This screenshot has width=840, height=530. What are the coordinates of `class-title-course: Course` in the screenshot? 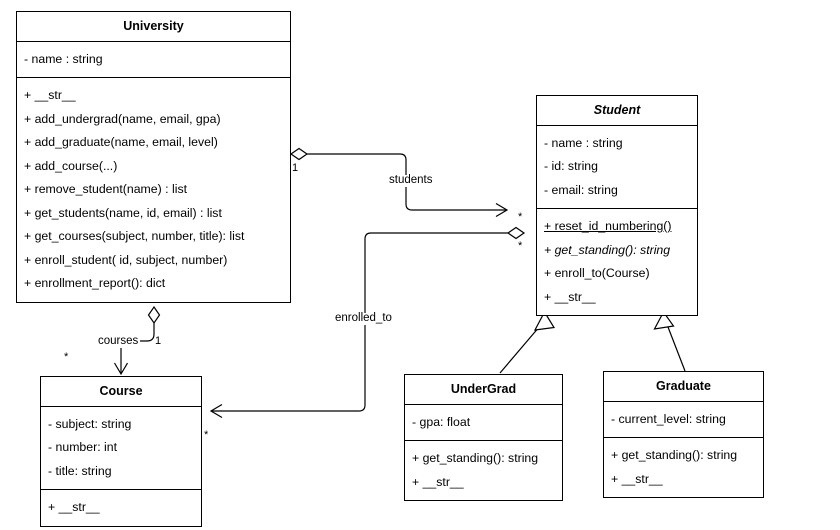 It's located at (121, 392).